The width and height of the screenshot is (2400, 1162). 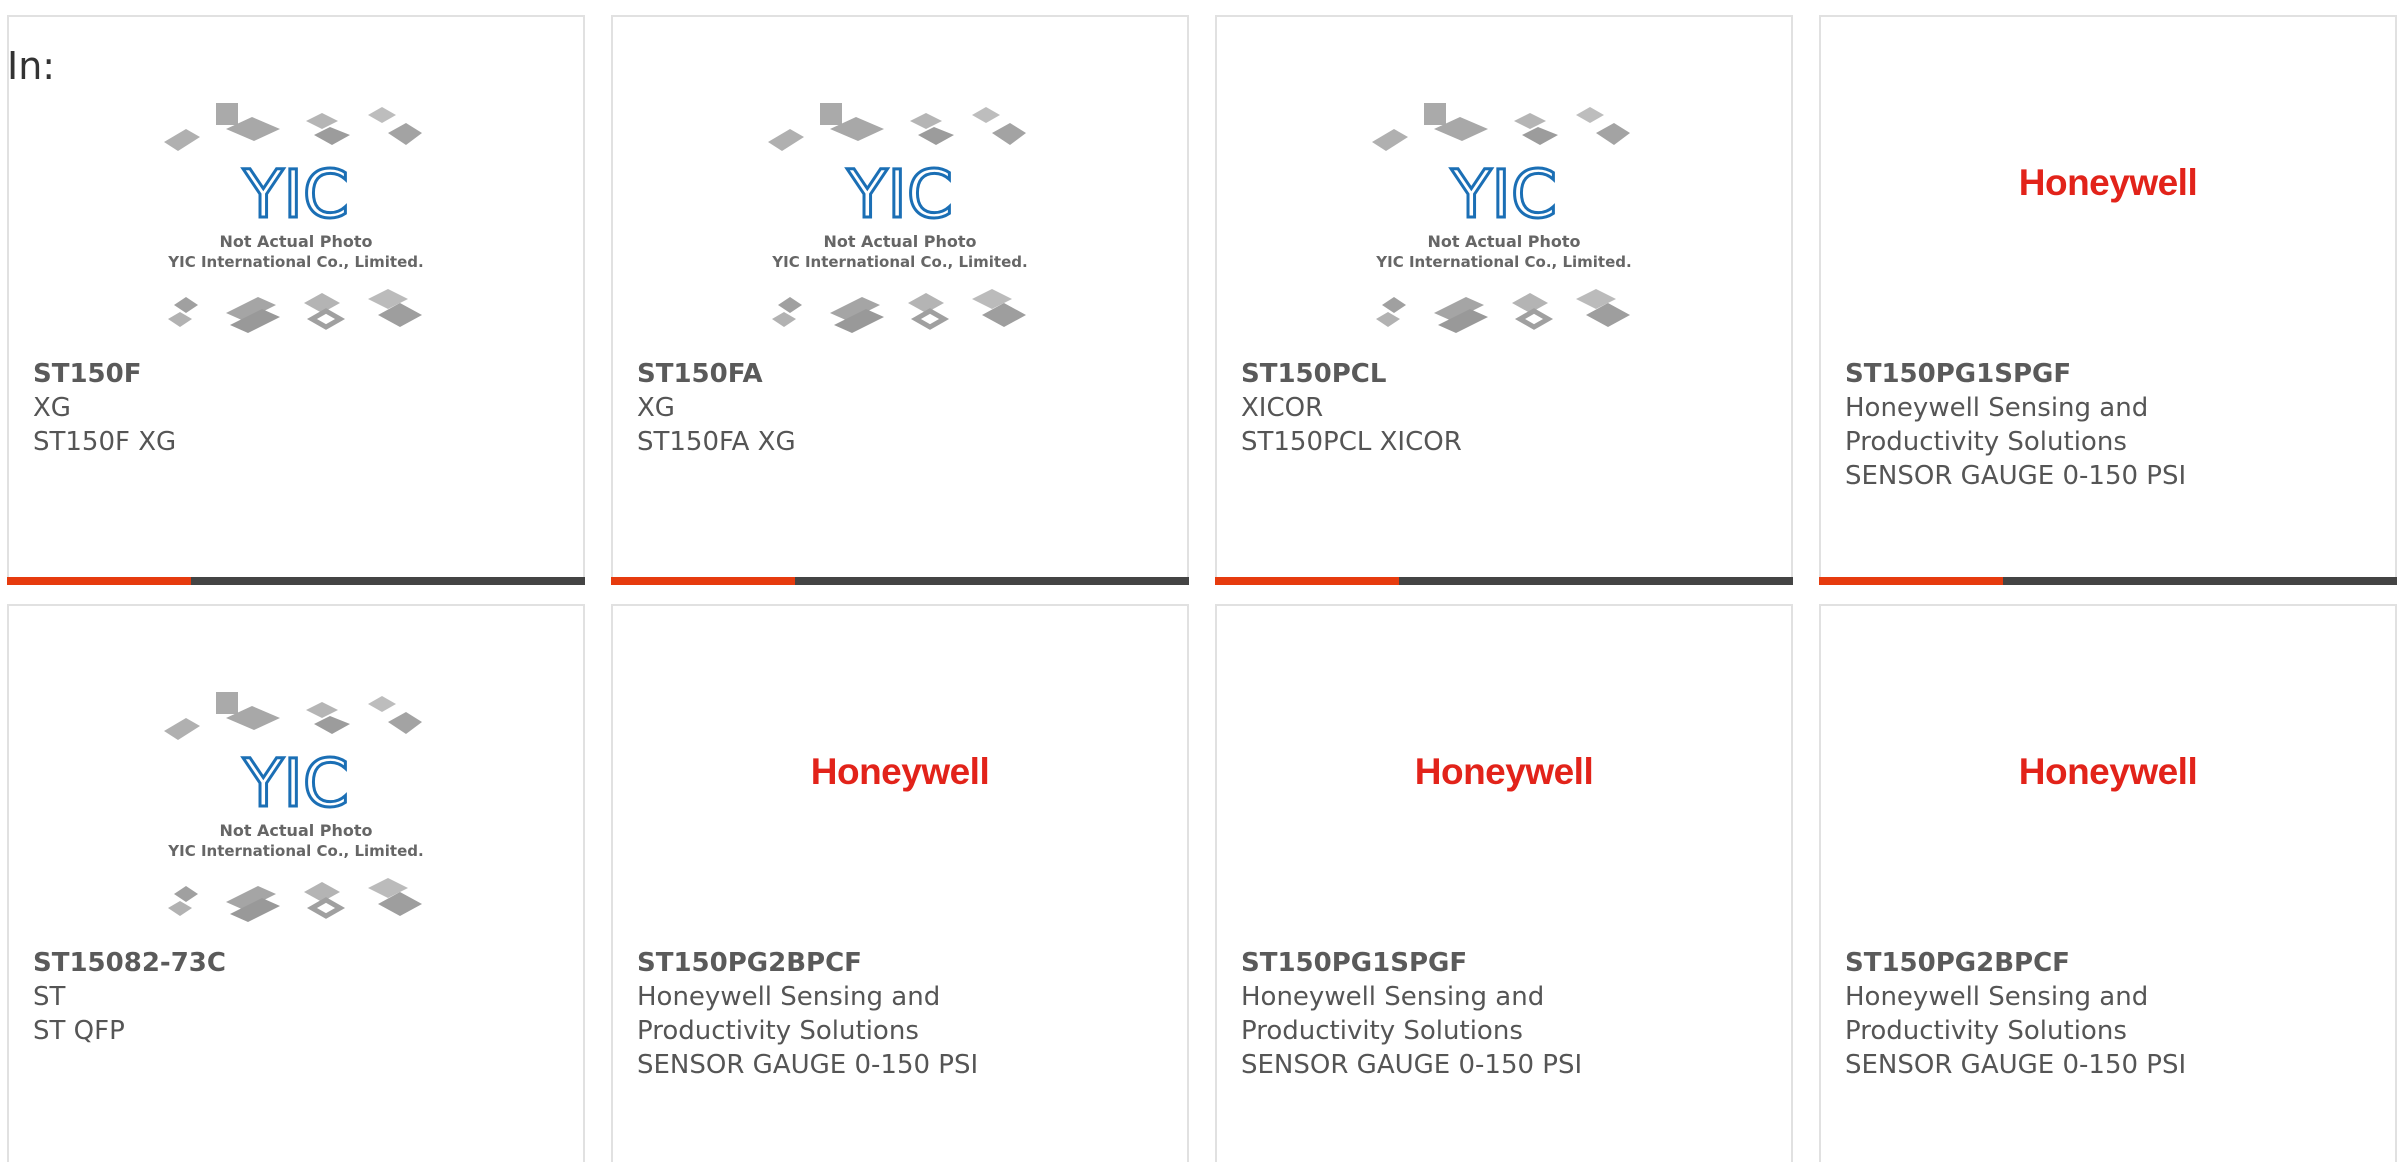 What do you see at coordinates (298, 374) in the screenshot?
I see `part-number: ST150F` at bounding box center [298, 374].